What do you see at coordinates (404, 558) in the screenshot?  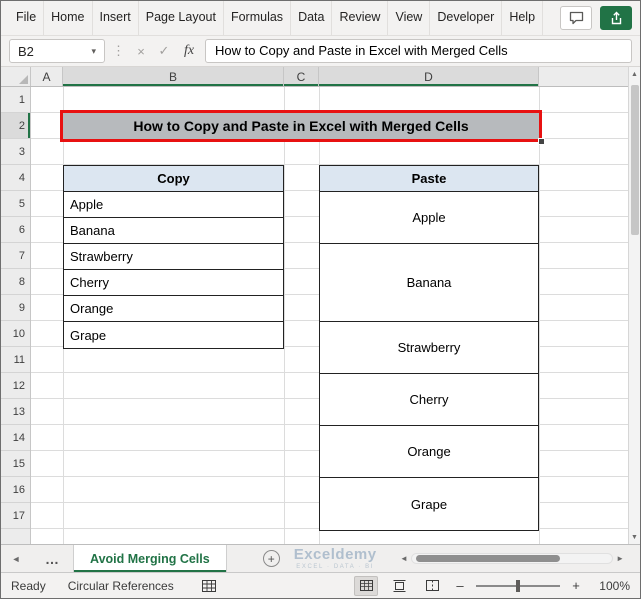 I see `scroll-left-icon: ◄` at bounding box center [404, 558].